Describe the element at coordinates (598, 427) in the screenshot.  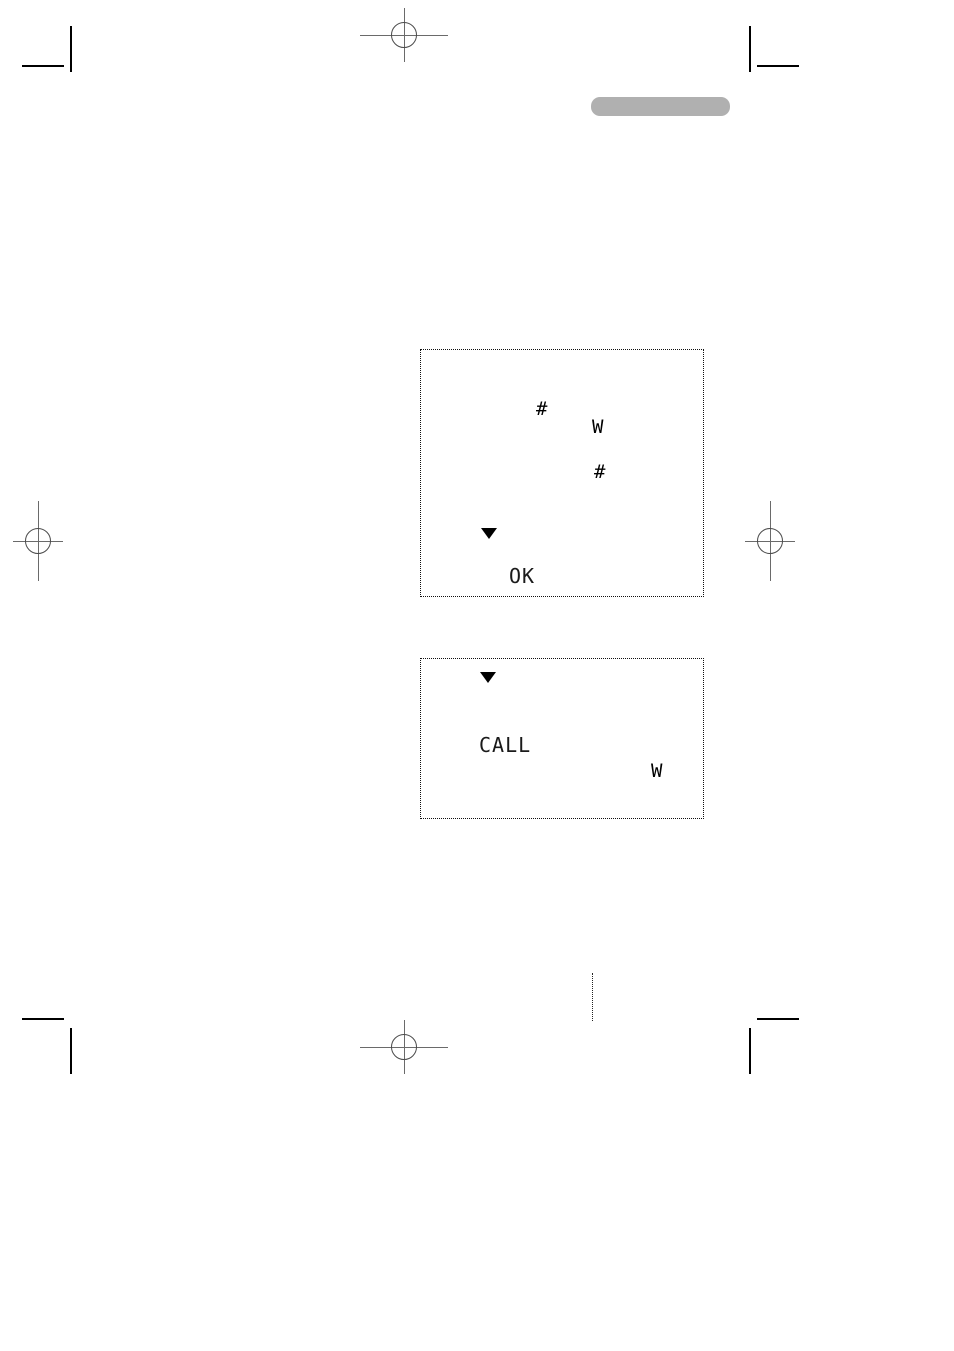
I see `w-glyph-upper: W` at that location.